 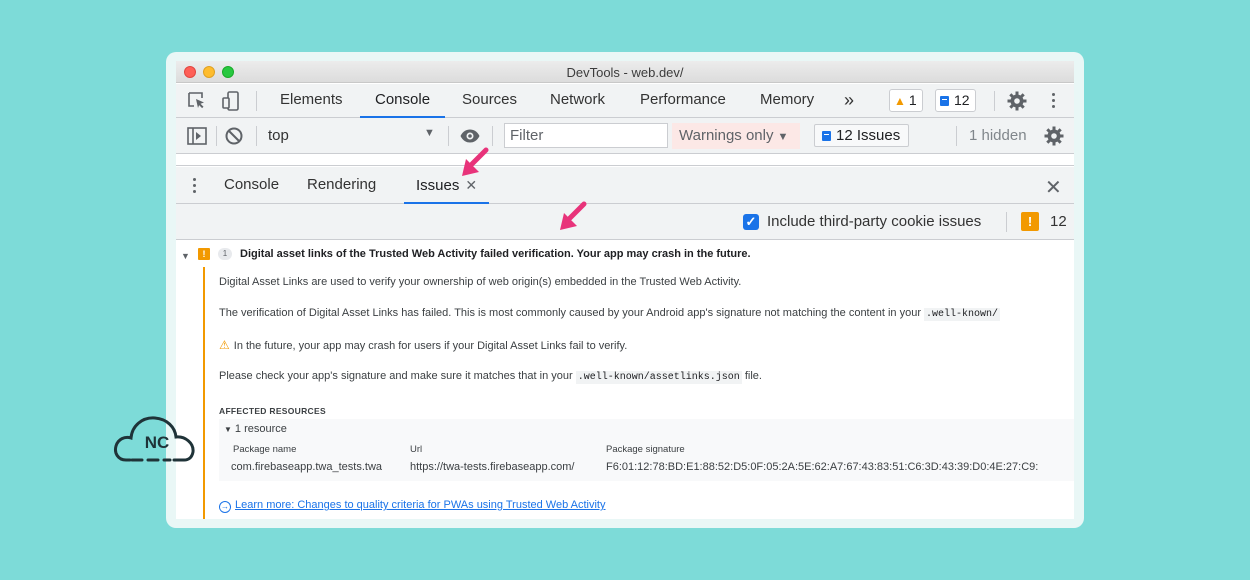 What do you see at coordinates (403, 101) in the screenshot?
I see `tab-console: Console` at bounding box center [403, 101].